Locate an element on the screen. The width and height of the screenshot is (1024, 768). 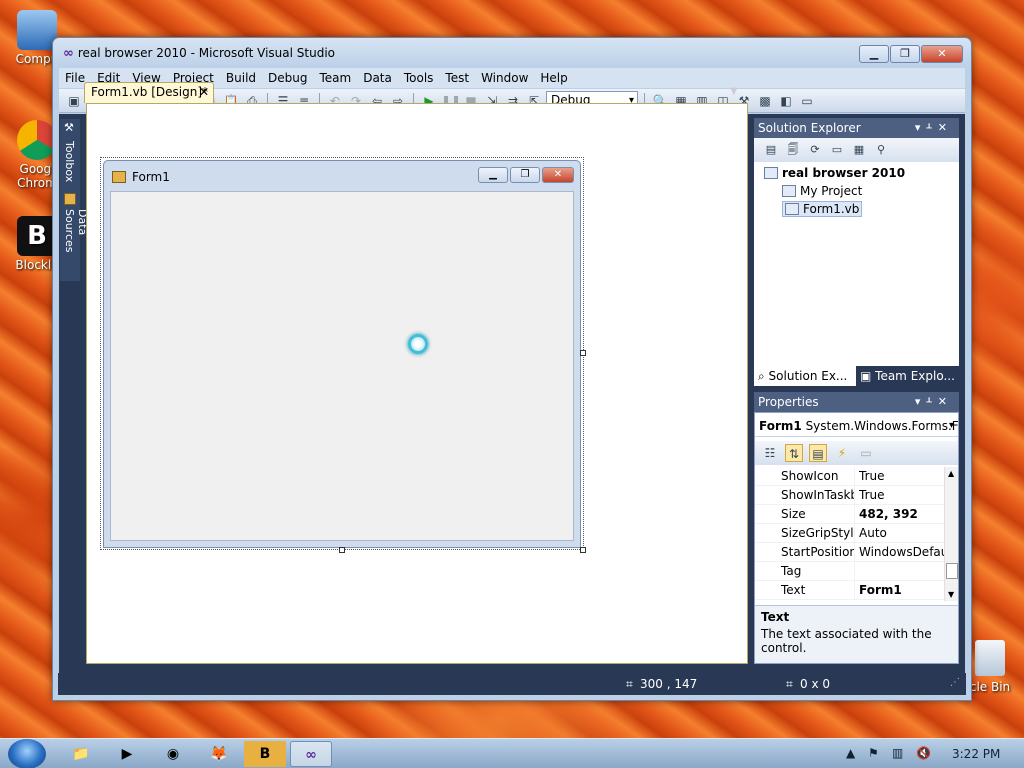
menu-team: Team is located at coordinates (335, 78).